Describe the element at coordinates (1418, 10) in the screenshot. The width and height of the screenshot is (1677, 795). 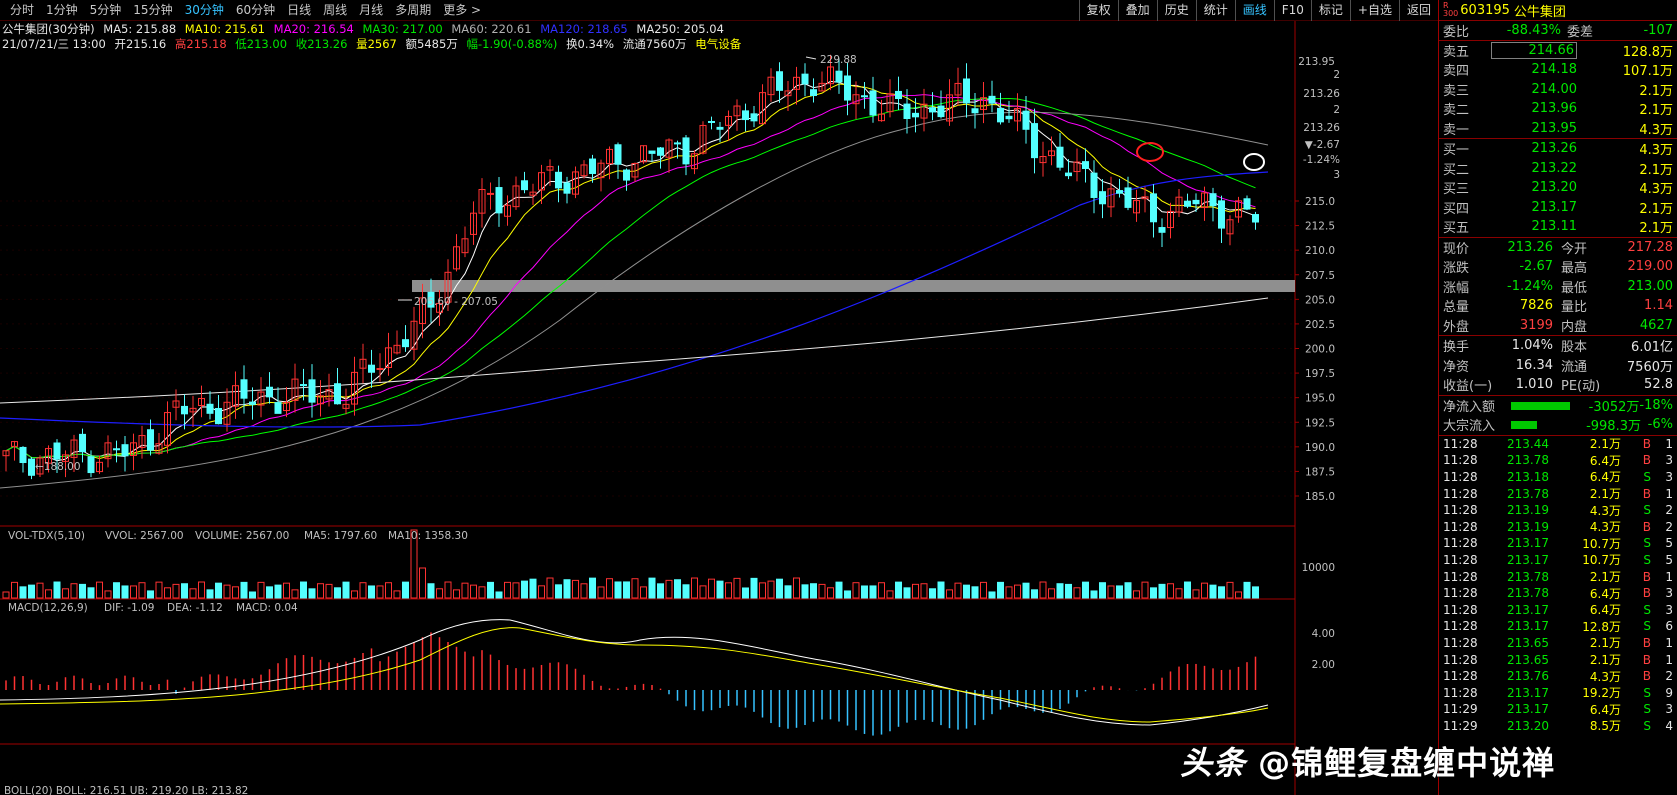
I see `tool-button: 返回` at that location.